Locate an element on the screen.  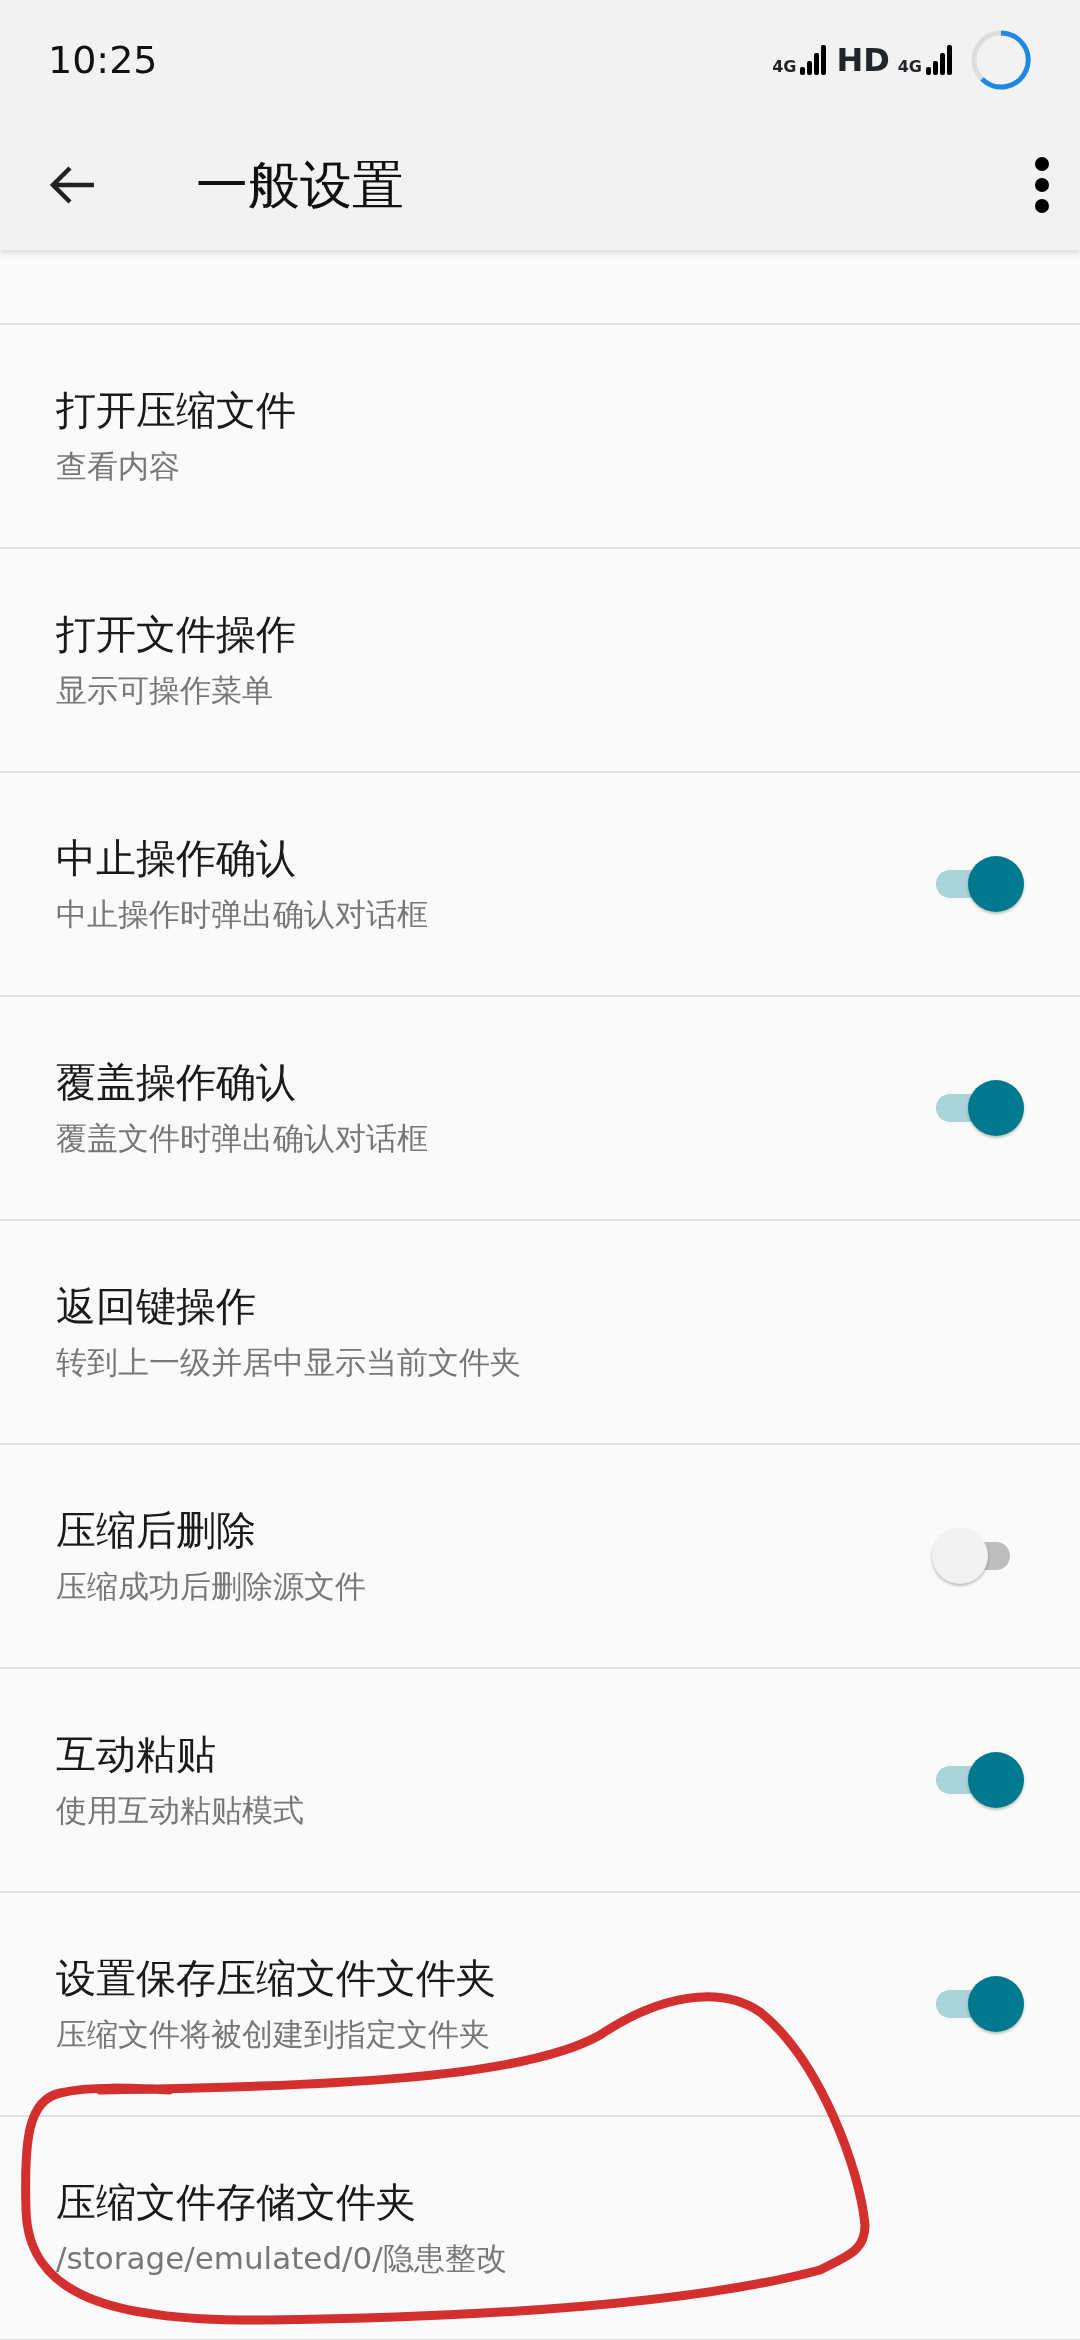
settings-row: 中止操作确认 中止操作时弹出确认对话框 is located at coordinates (540, 885).